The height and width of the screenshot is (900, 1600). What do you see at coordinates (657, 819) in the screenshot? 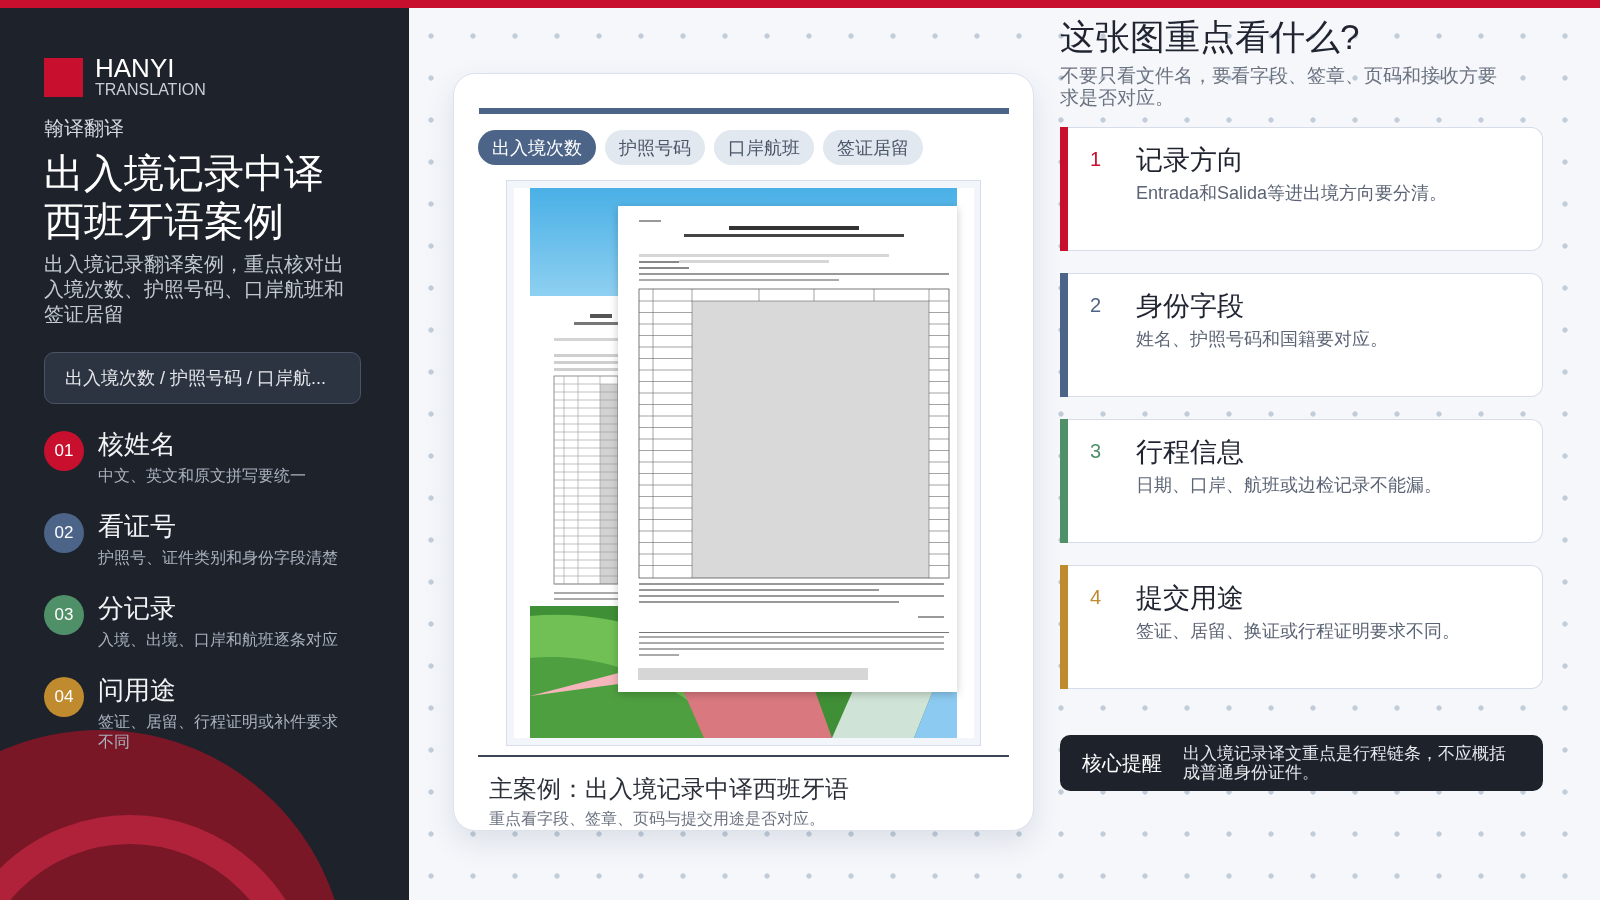
I see `caption-text: 重点看字段、签章、页码与提交用途是否对应。` at bounding box center [657, 819].